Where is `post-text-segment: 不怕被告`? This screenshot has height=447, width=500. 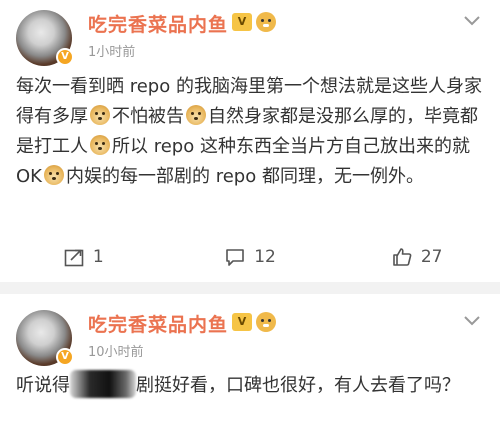
post-text-segment: 不怕被告 is located at coordinates (148, 116).